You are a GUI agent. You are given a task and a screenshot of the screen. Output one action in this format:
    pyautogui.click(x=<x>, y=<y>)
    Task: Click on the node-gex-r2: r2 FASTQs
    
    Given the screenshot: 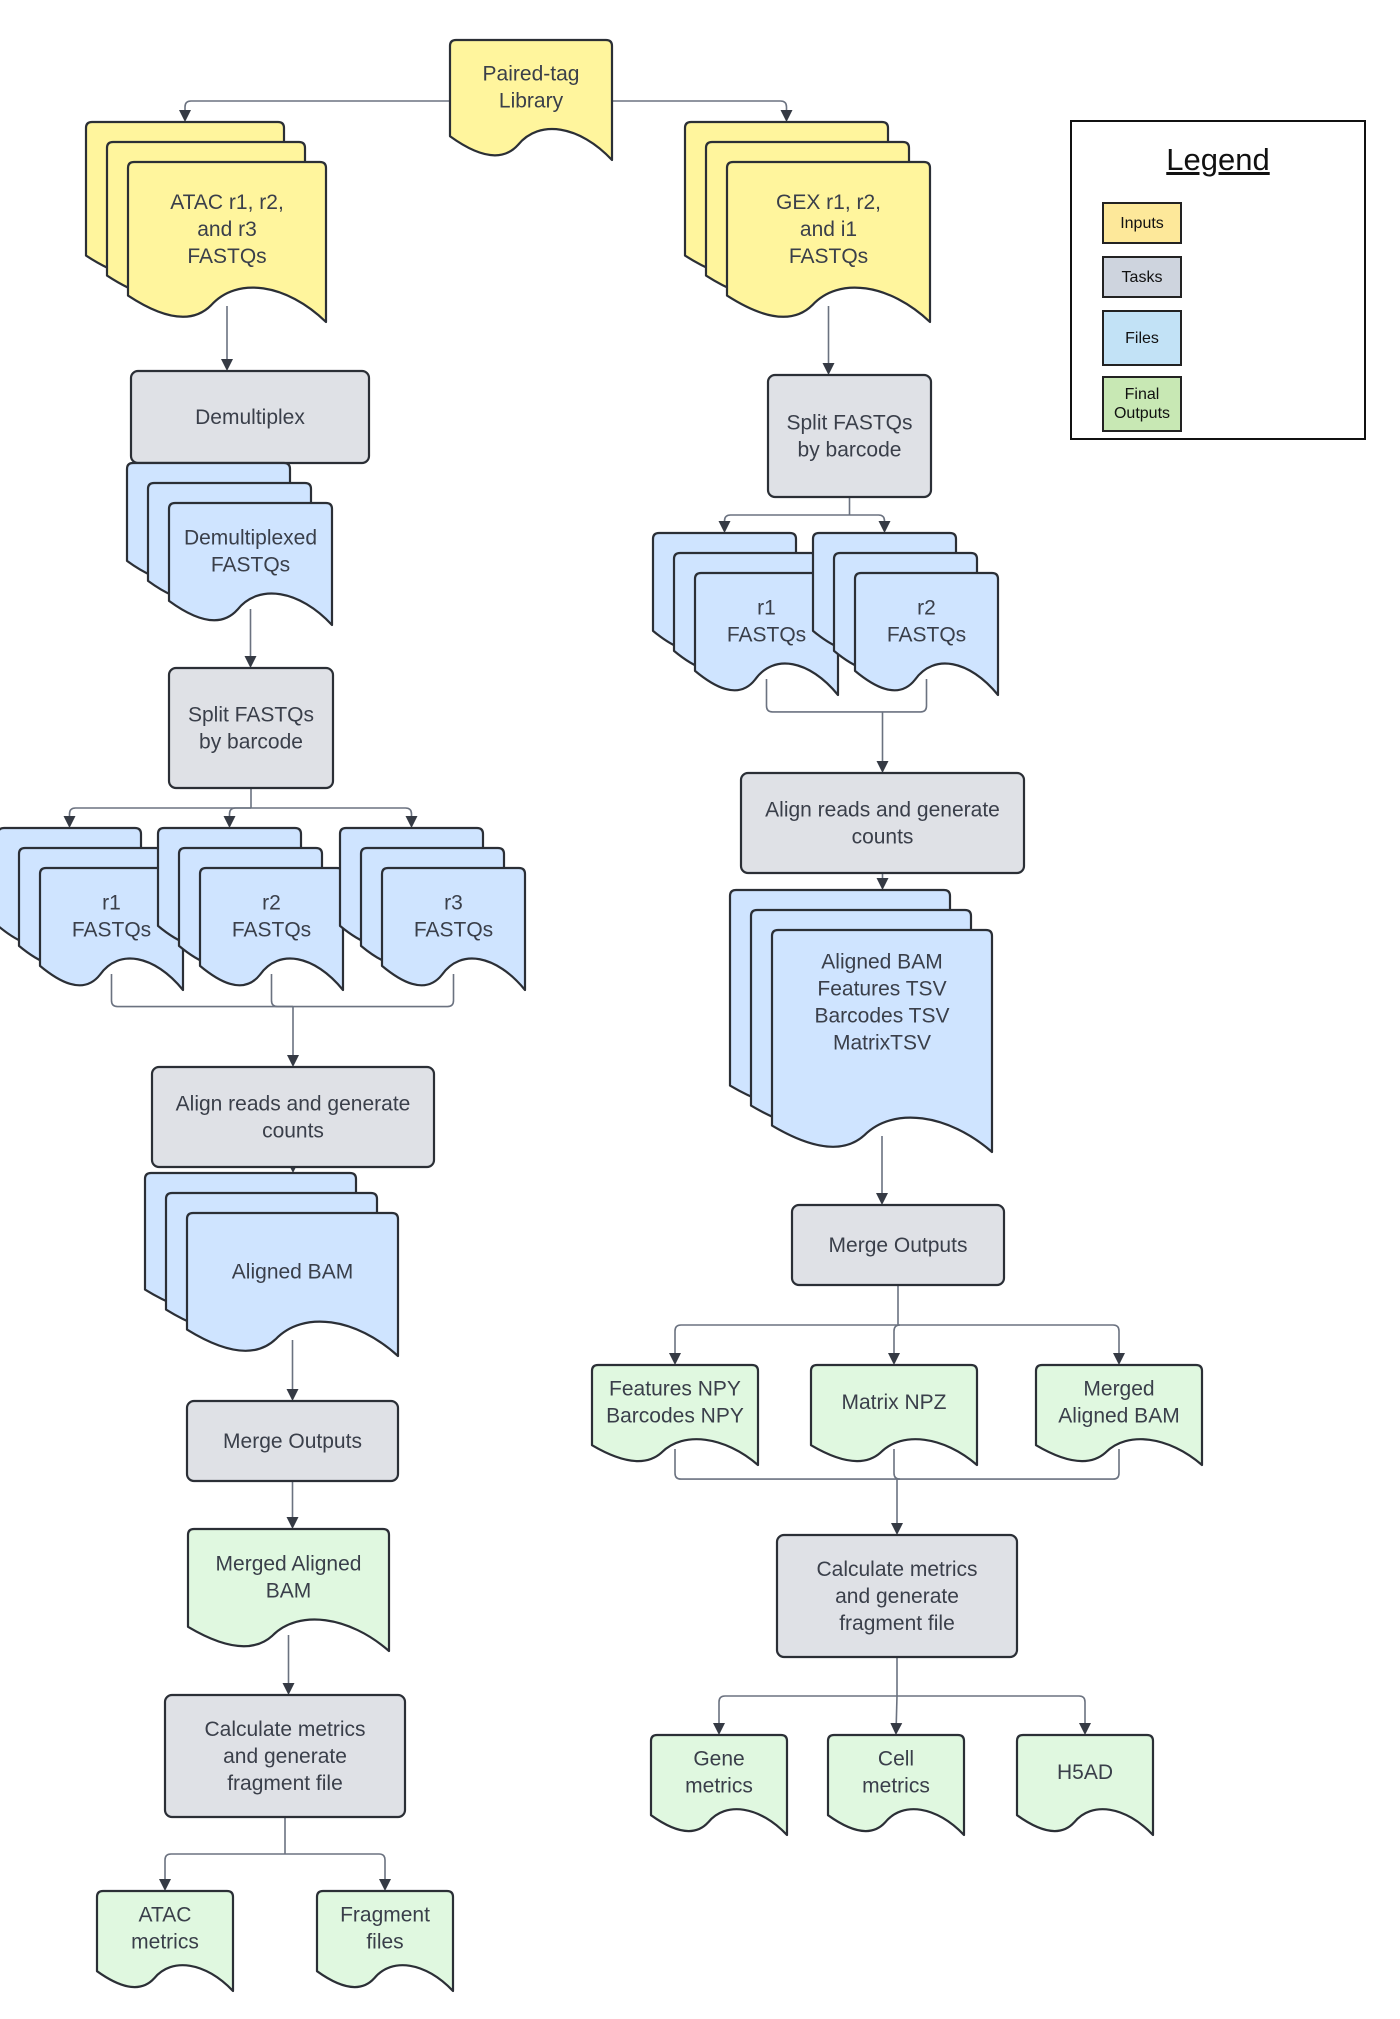 What is the action you would take?
    pyautogui.click(x=905, y=614)
    